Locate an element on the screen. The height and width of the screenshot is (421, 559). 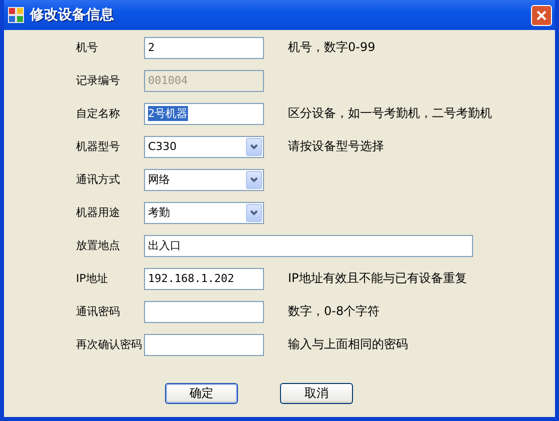
field-label: 记录编号 is located at coordinates (98, 80).